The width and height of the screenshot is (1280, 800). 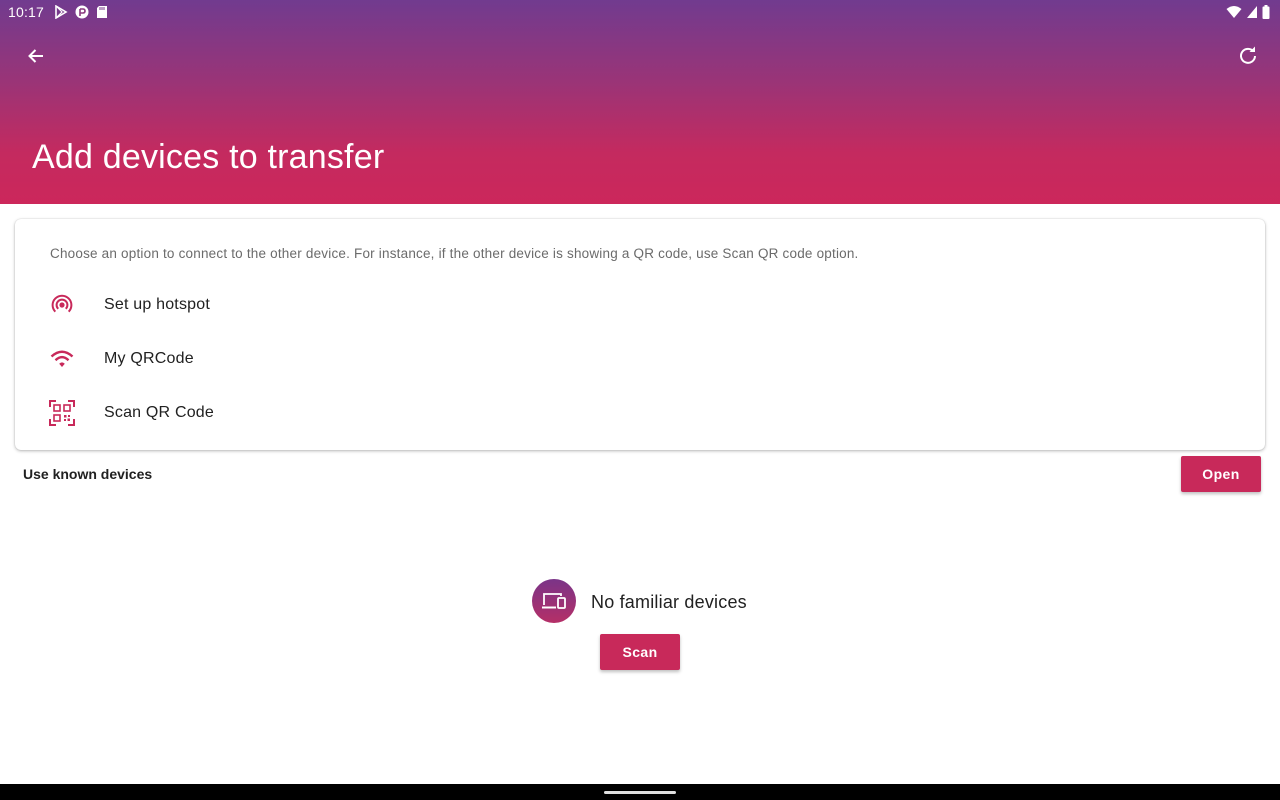 I want to click on page-title: Add devices to transfer, so click(x=208, y=157).